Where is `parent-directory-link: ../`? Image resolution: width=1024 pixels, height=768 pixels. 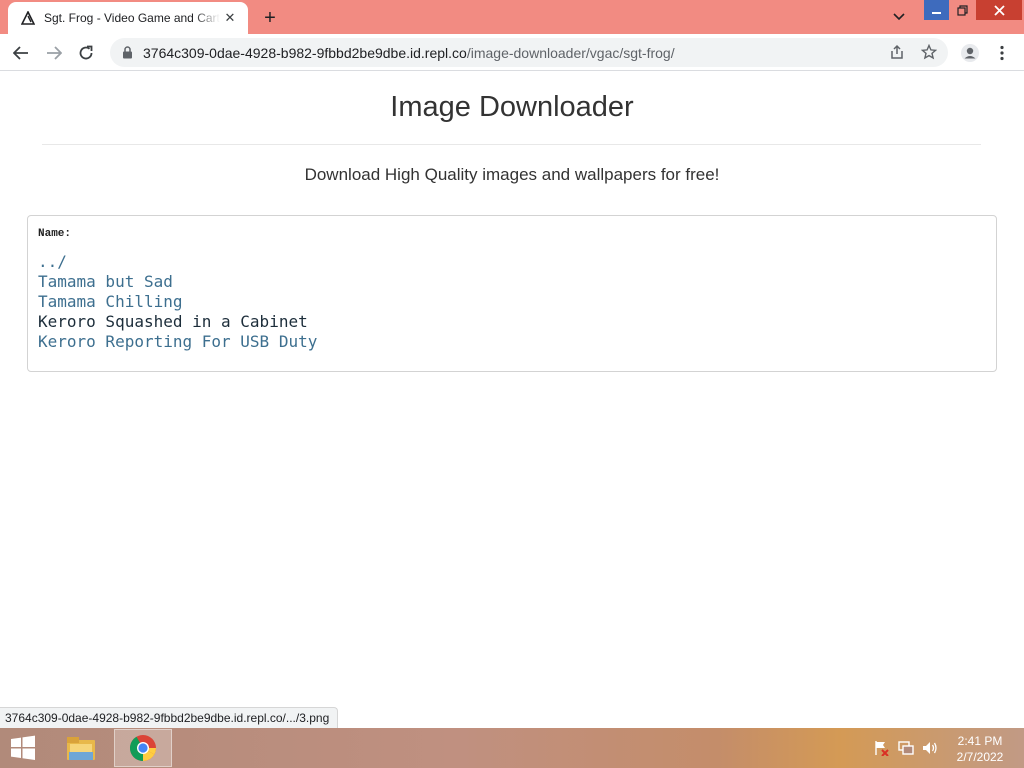
parent-directory-link: ../ is located at coordinates (512, 262).